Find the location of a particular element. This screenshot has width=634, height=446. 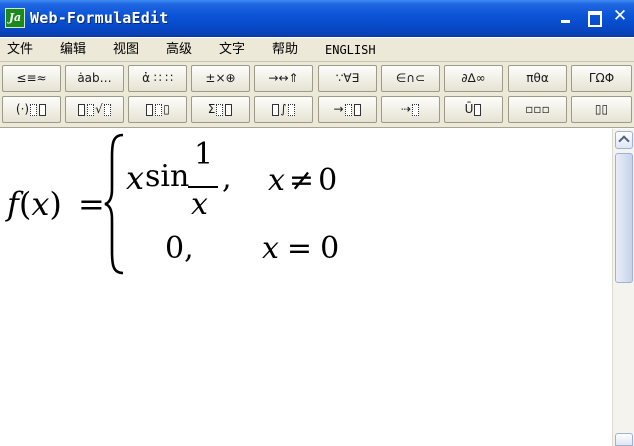

labeled-arrow-label: ⇢ is located at coordinates (406, 109).